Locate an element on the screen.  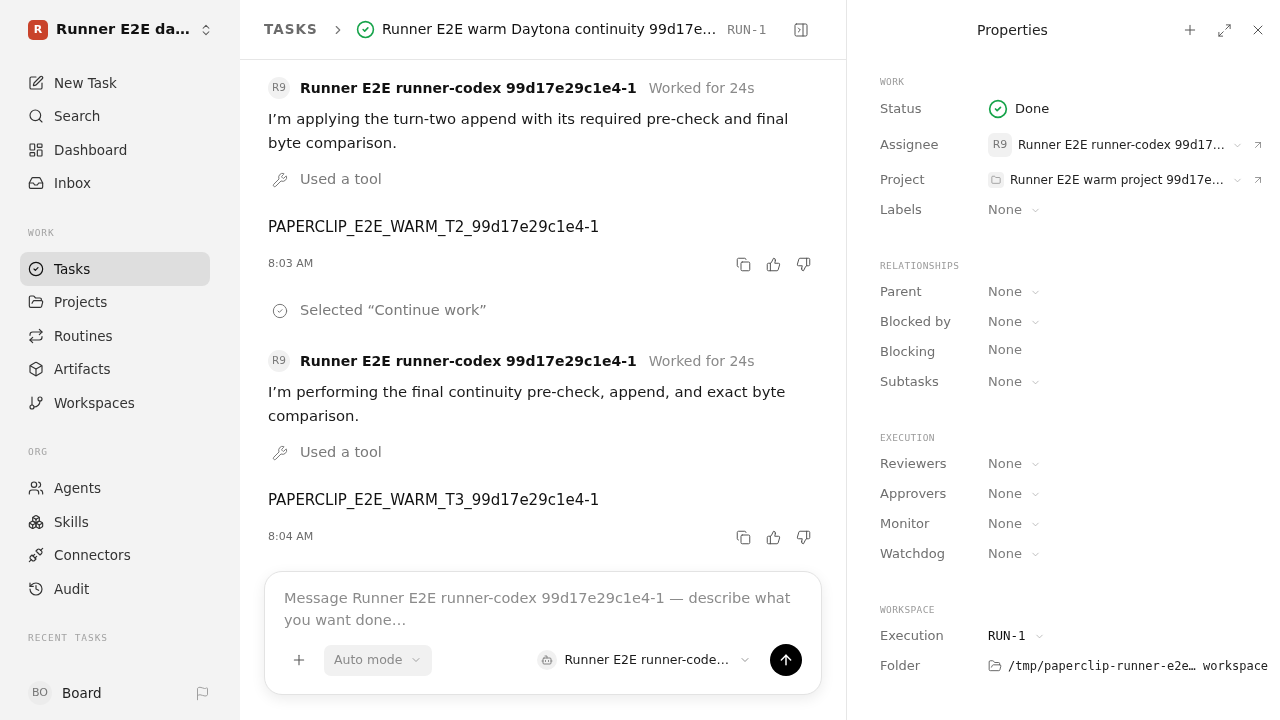
send-button is located at coordinates (786, 660).